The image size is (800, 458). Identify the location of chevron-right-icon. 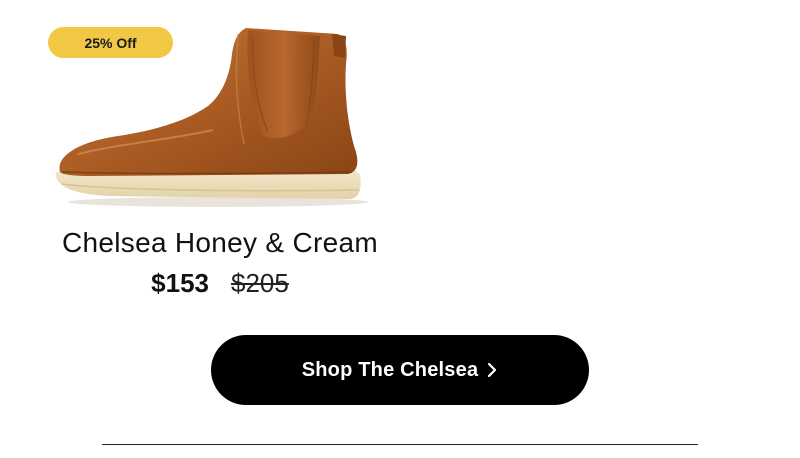
(492, 370).